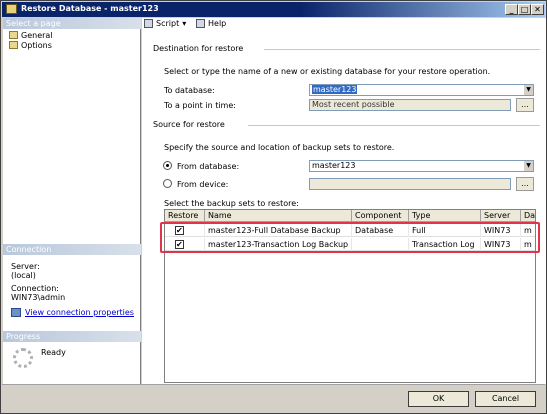 The image size is (547, 414). What do you see at coordinates (217, 23) in the screenshot?
I see `help-label: Help` at bounding box center [217, 23].